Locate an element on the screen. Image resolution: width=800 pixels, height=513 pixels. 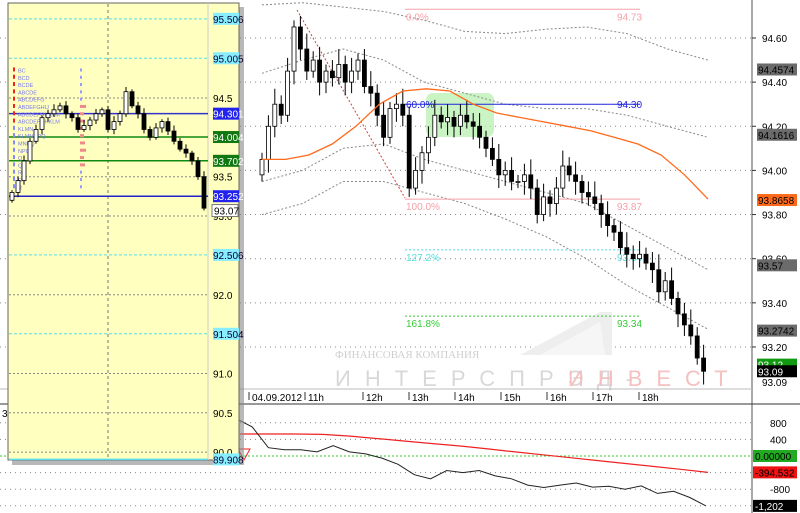
osc-tick-label: 400 is located at coordinates (778, 440).